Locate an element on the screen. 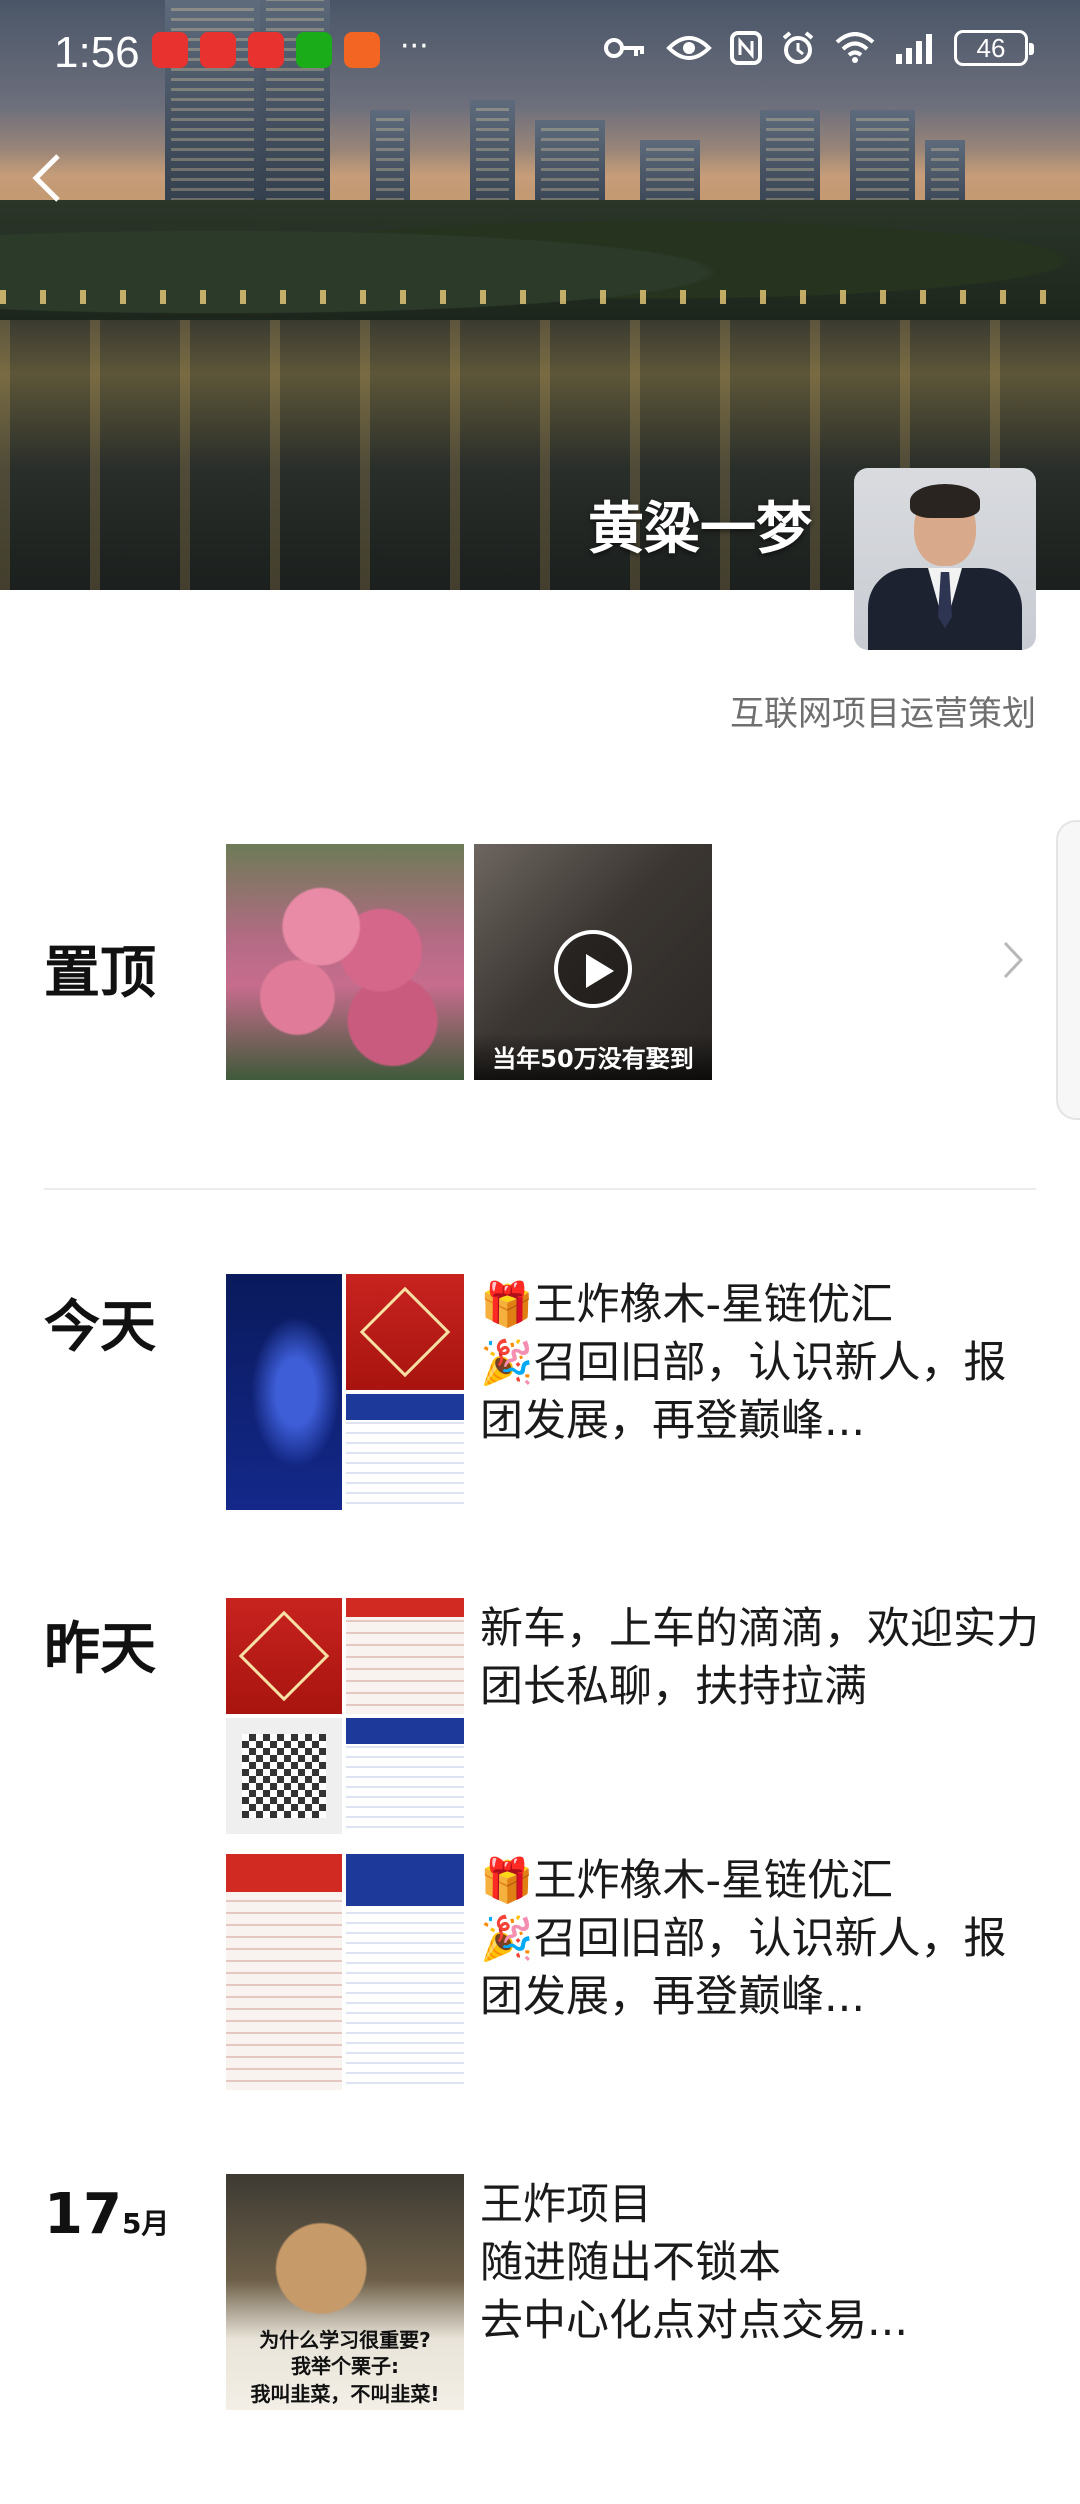 This screenshot has width=1080, height=2504. battery-icon: 46 is located at coordinates (994, 48).